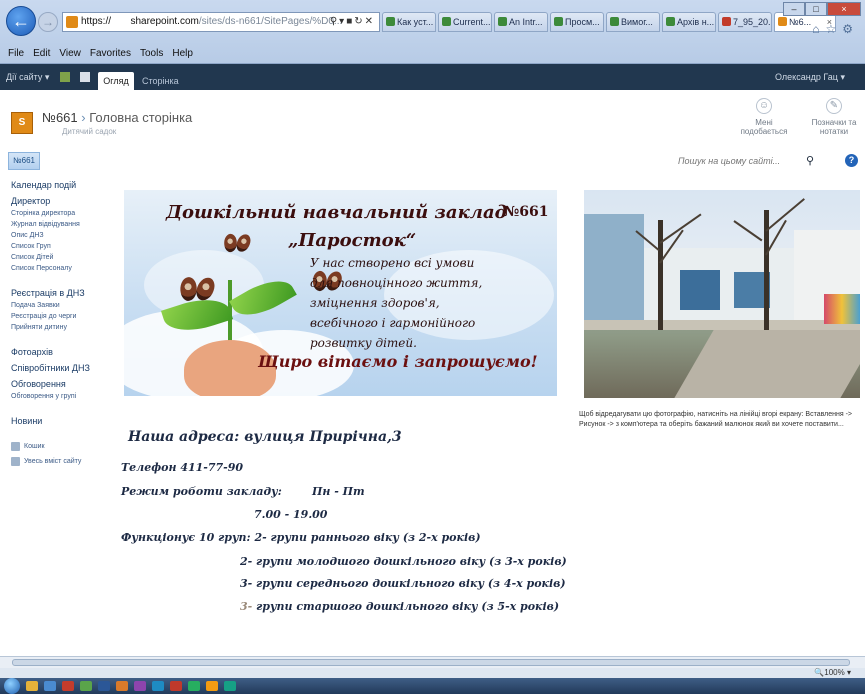 This screenshot has width=865, height=694. Describe the element at coordinates (59, 396) in the screenshot. I see `sidebar-link: Обговорення у групі` at that location.